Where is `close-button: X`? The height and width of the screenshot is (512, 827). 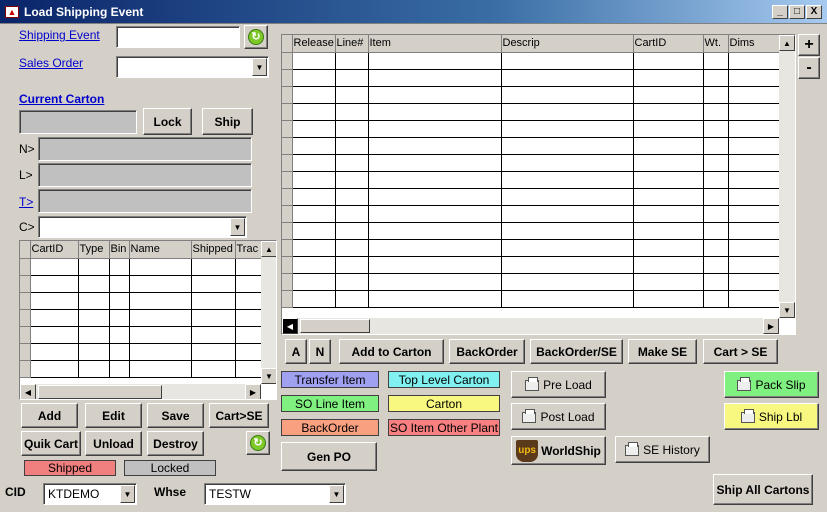
close-button: X is located at coordinates (814, 12).